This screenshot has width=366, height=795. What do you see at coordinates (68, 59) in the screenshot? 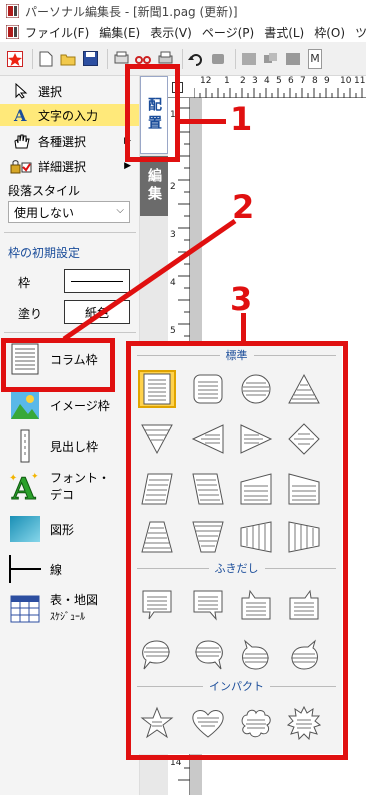
I see `open-folder-icon` at bounding box center [68, 59].